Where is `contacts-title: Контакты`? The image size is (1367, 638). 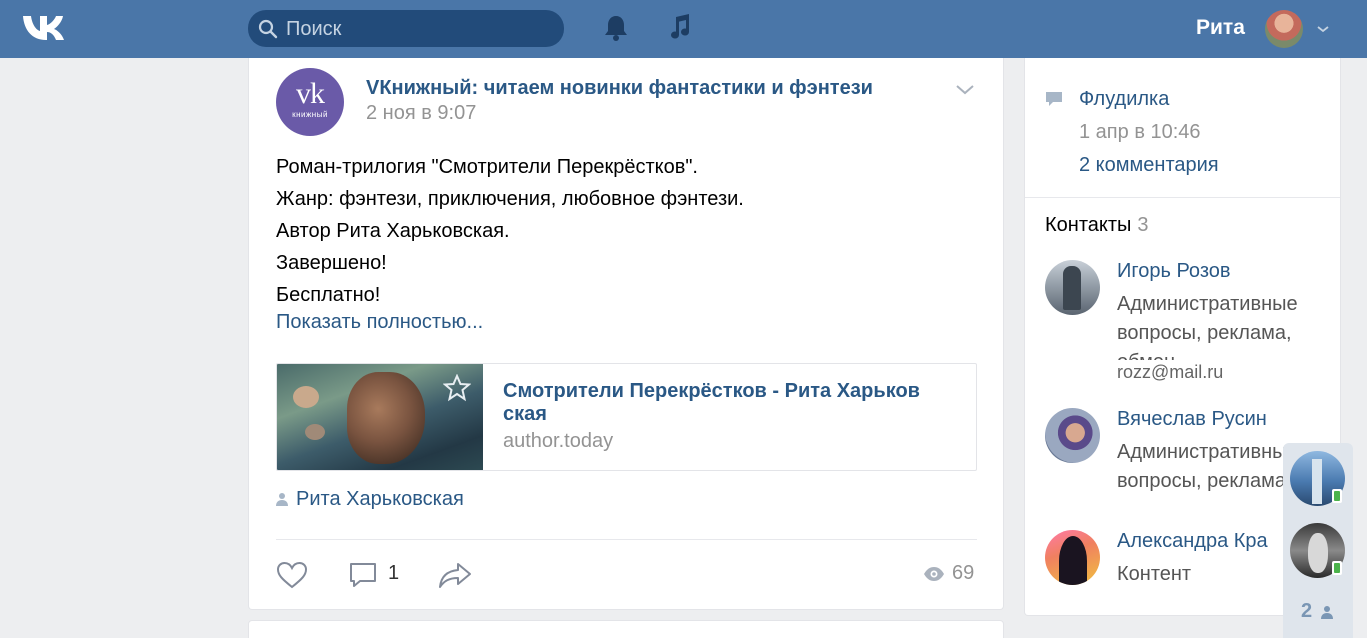 contacts-title: Контакты is located at coordinates (1088, 225).